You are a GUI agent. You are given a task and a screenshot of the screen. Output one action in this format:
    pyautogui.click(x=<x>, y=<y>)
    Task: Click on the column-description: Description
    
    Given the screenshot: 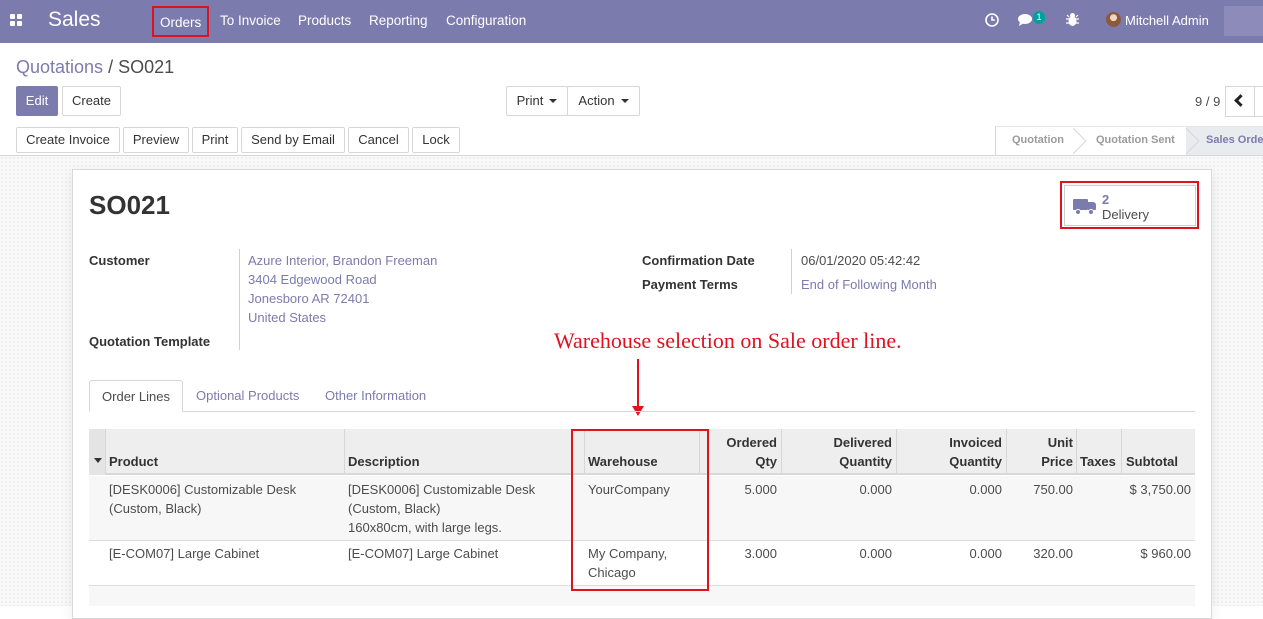 What is the action you would take?
    pyautogui.click(x=384, y=461)
    